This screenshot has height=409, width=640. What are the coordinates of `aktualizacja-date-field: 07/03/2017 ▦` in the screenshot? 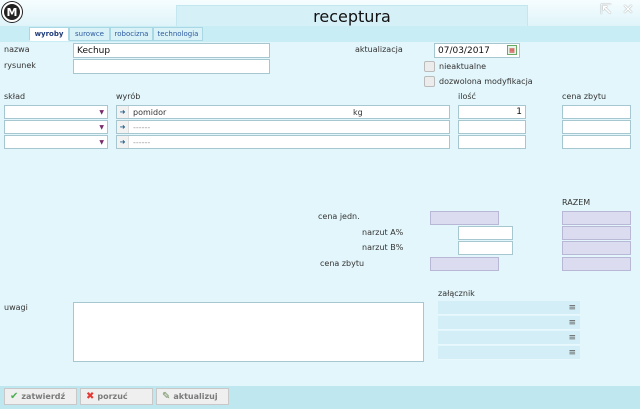 It's located at (477, 50).